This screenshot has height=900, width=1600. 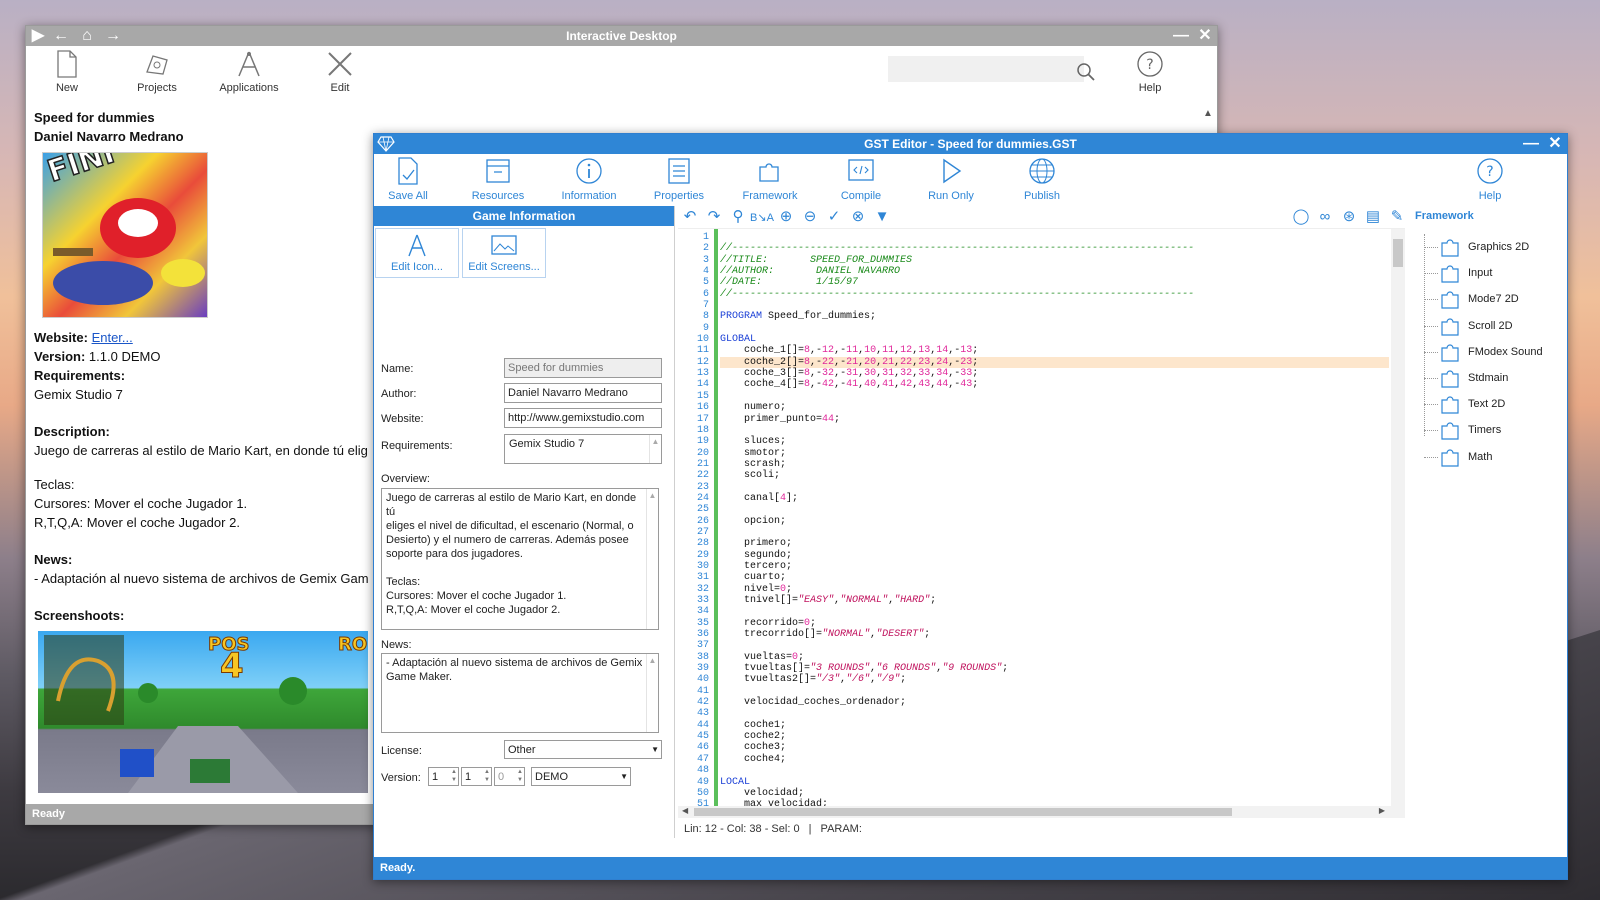 What do you see at coordinates (951, 179) in the screenshot?
I see `run-only-button: Run Only` at bounding box center [951, 179].